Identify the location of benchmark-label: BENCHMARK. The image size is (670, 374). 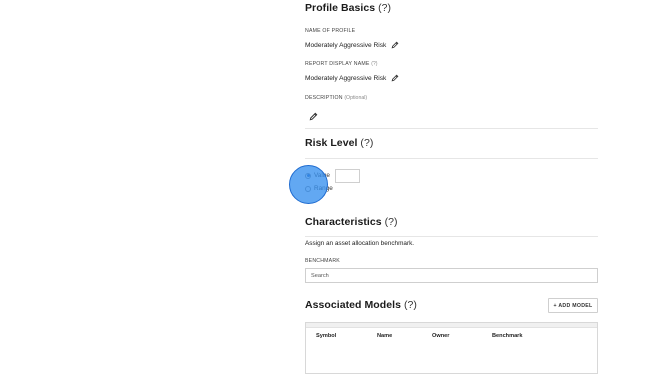
(322, 261).